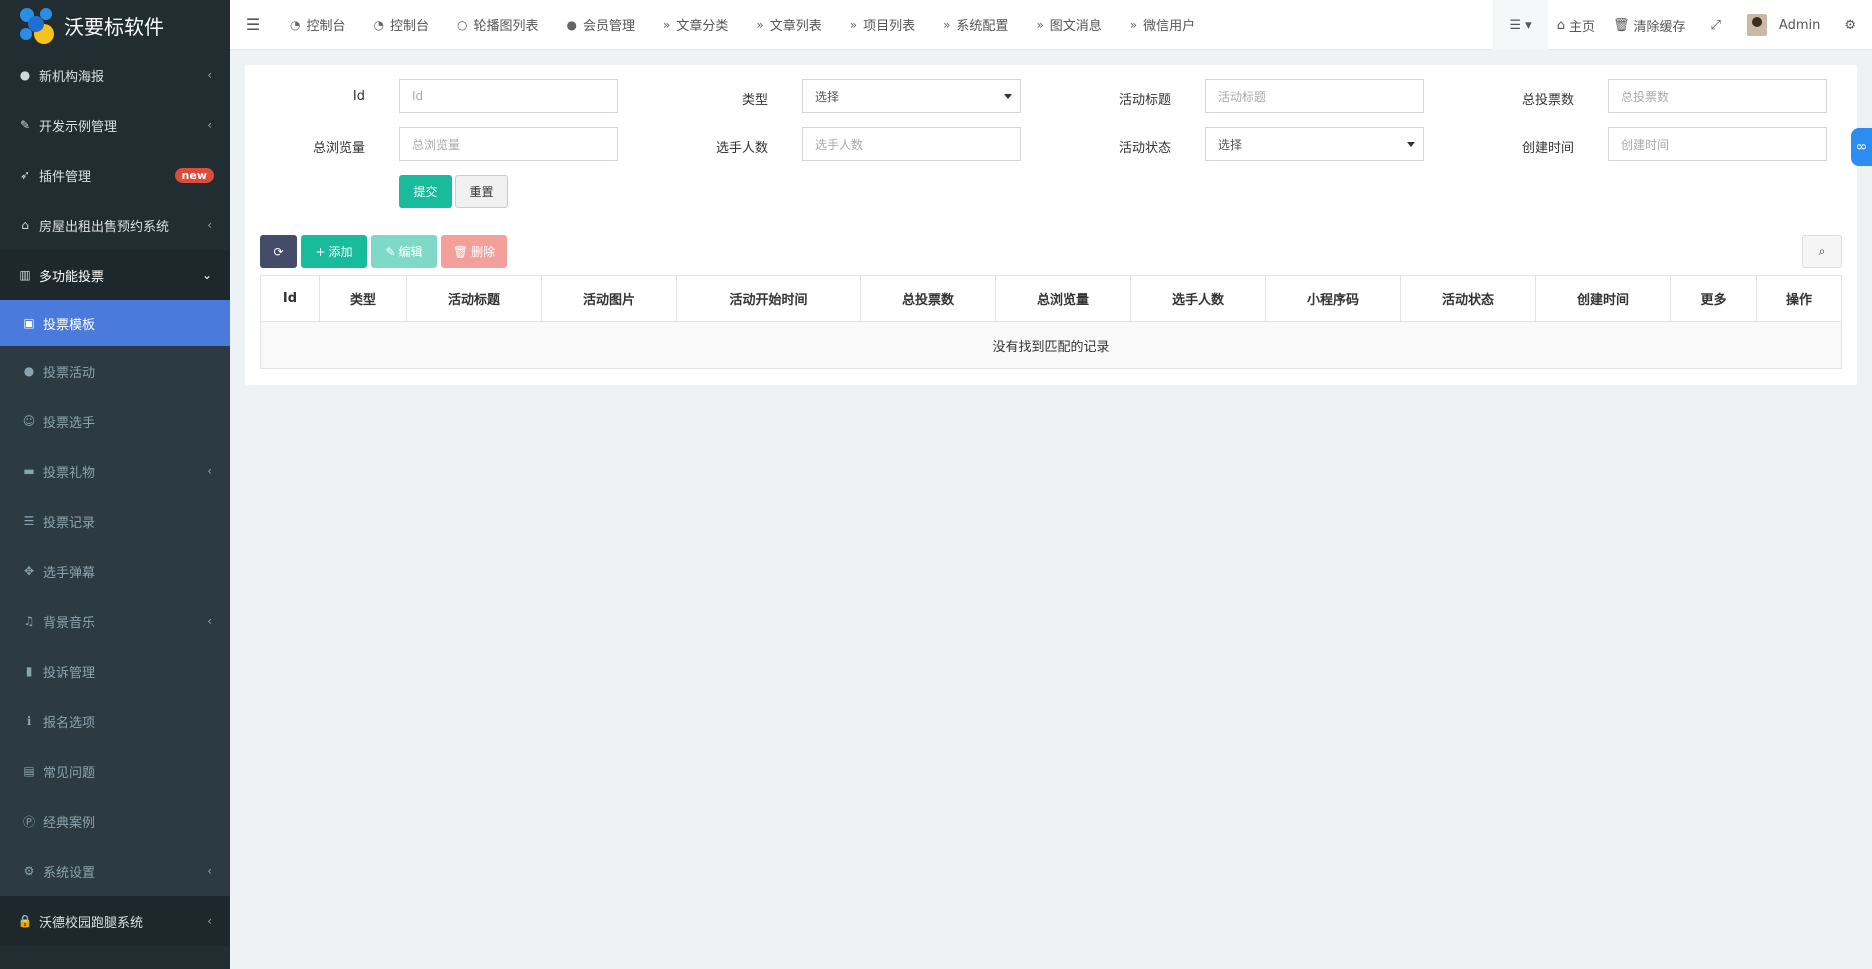 Image resolution: width=1872 pixels, height=969 pixels. Describe the element at coordinates (363, 298) in the screenshot. I see `column-header: 类型` at that location.